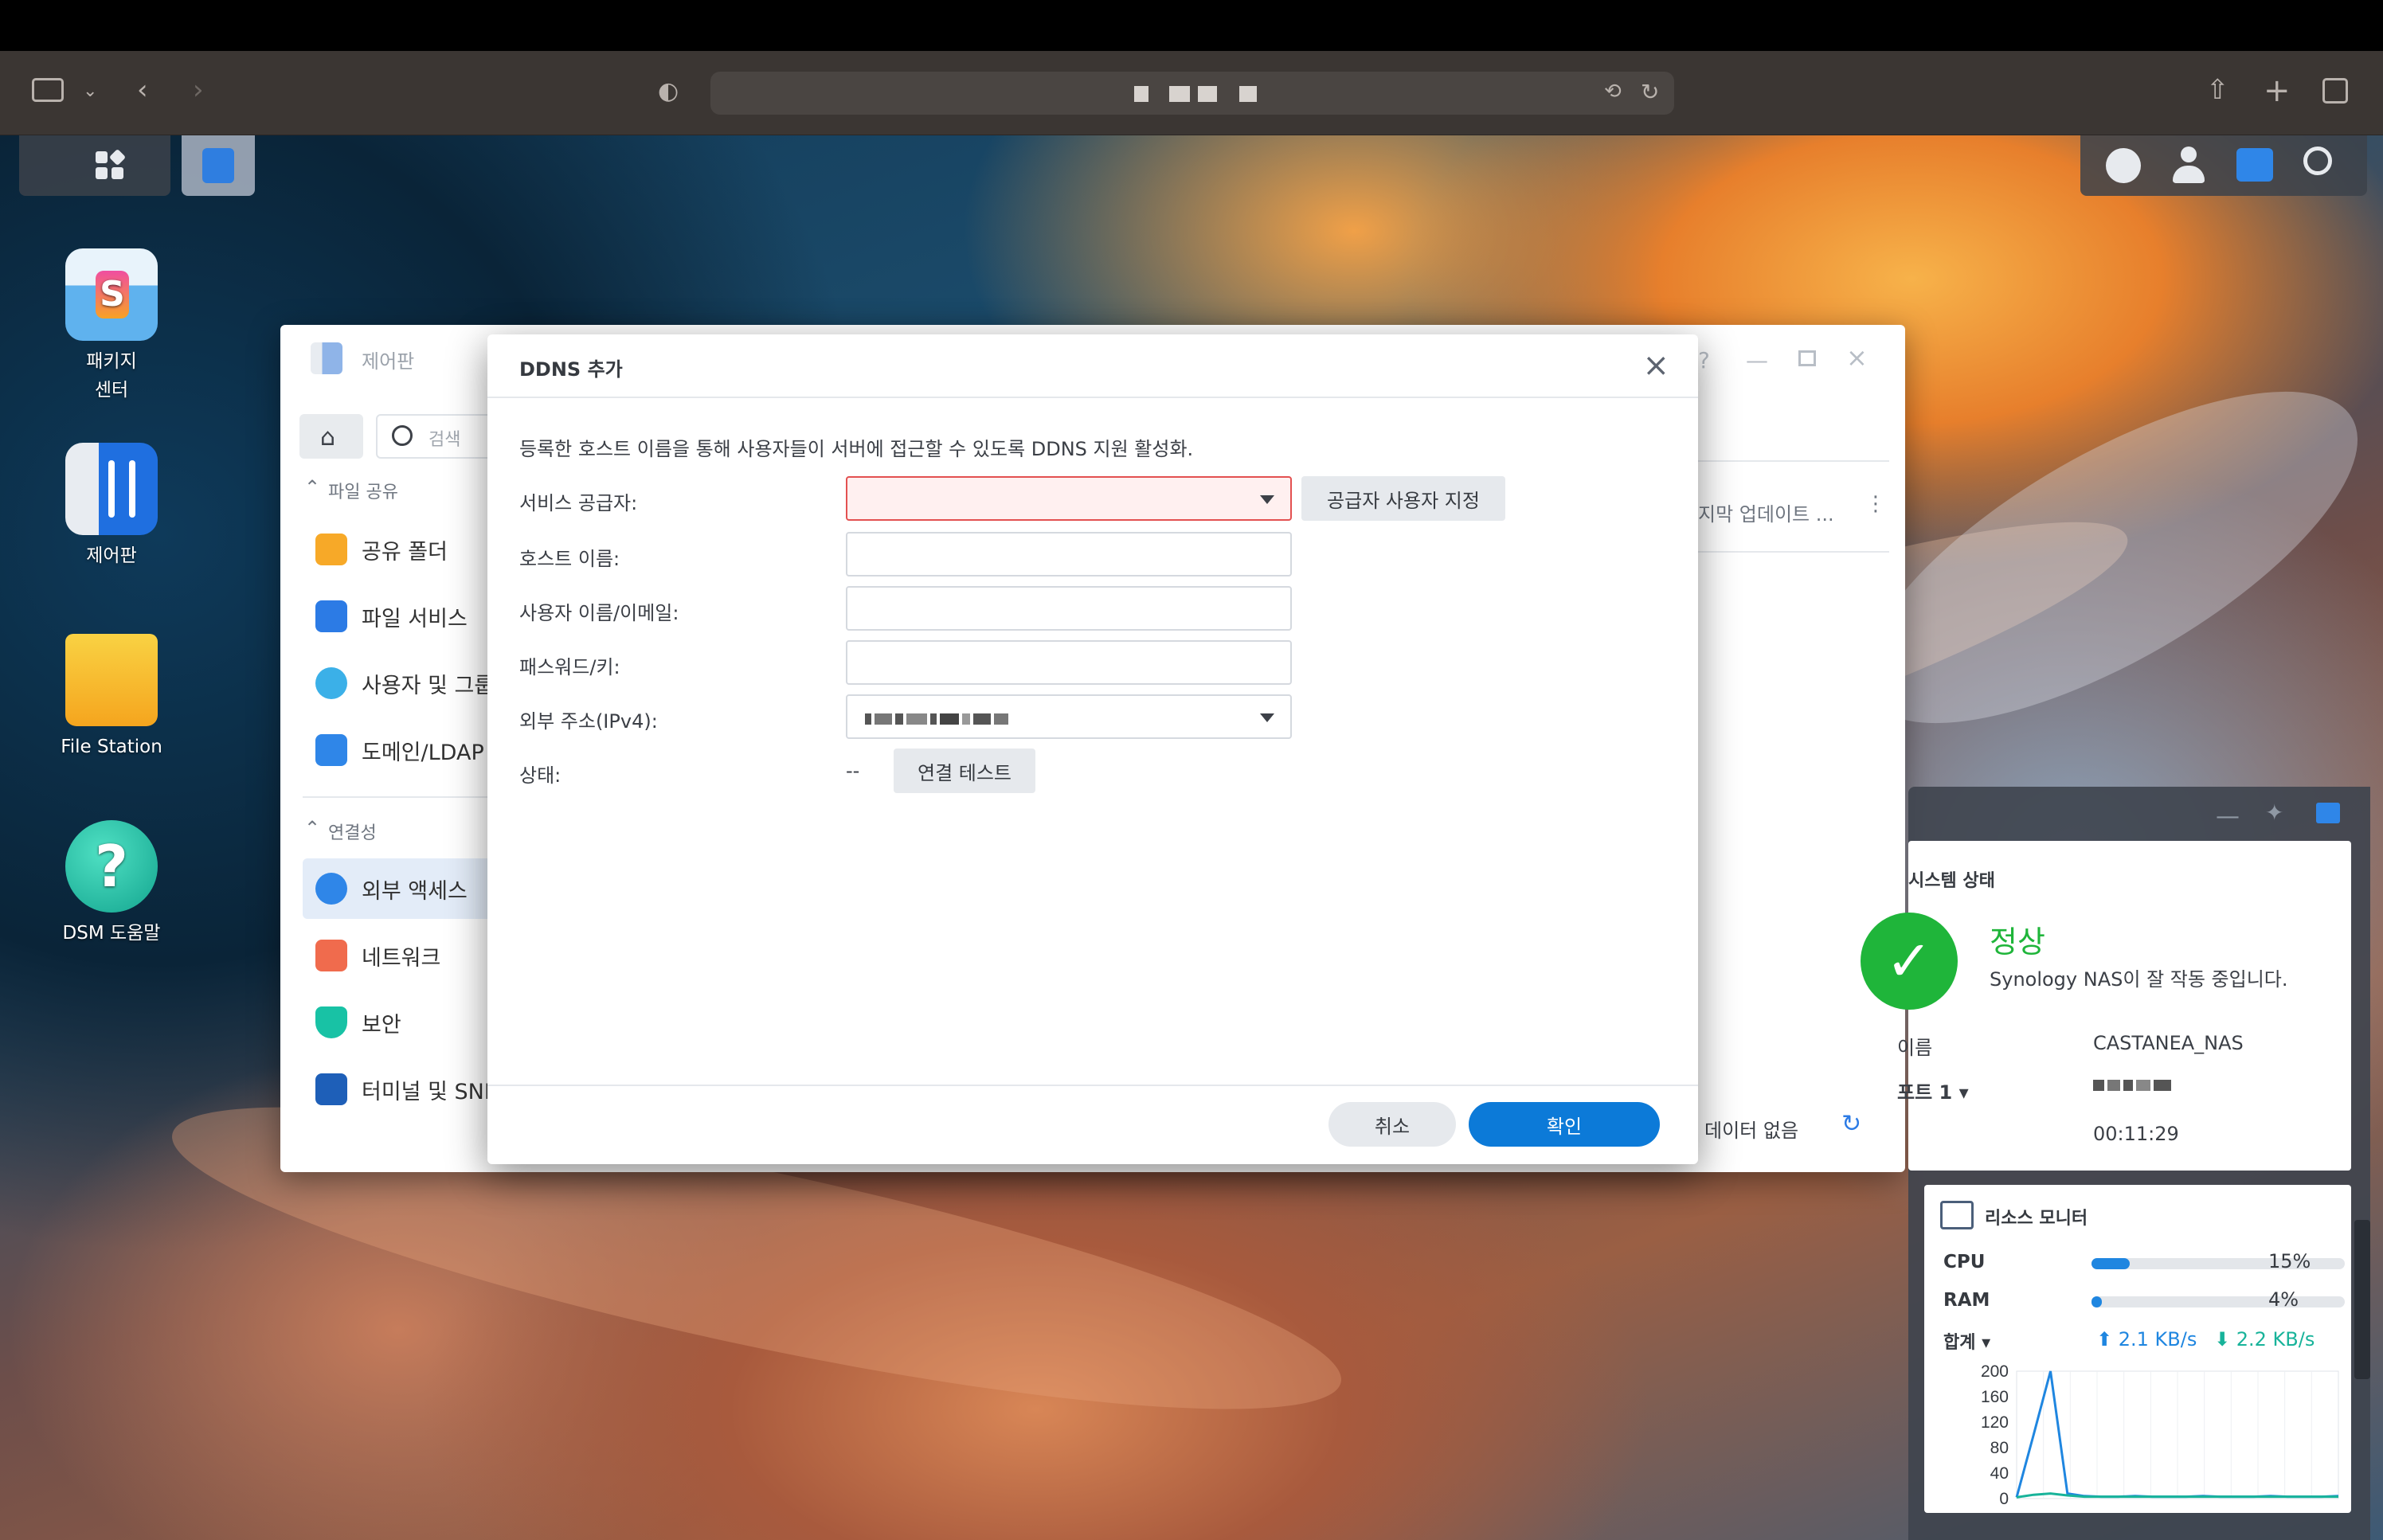  I want to click on shield-icon: ◐, so click(668, 92).